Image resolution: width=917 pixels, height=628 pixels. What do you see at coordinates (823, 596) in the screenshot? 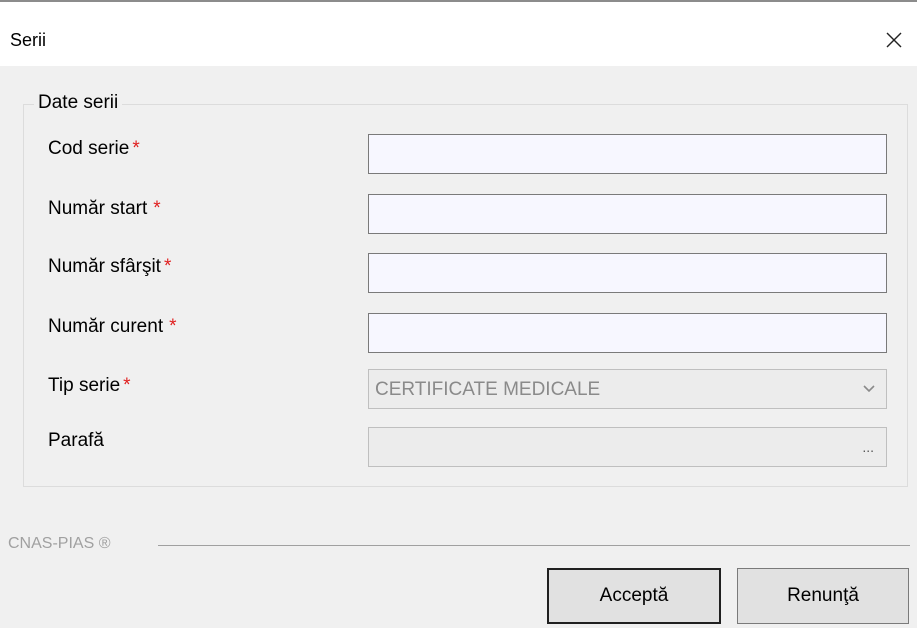
I see `cancel-button: Renunţă` at bounding box center [823, 596].